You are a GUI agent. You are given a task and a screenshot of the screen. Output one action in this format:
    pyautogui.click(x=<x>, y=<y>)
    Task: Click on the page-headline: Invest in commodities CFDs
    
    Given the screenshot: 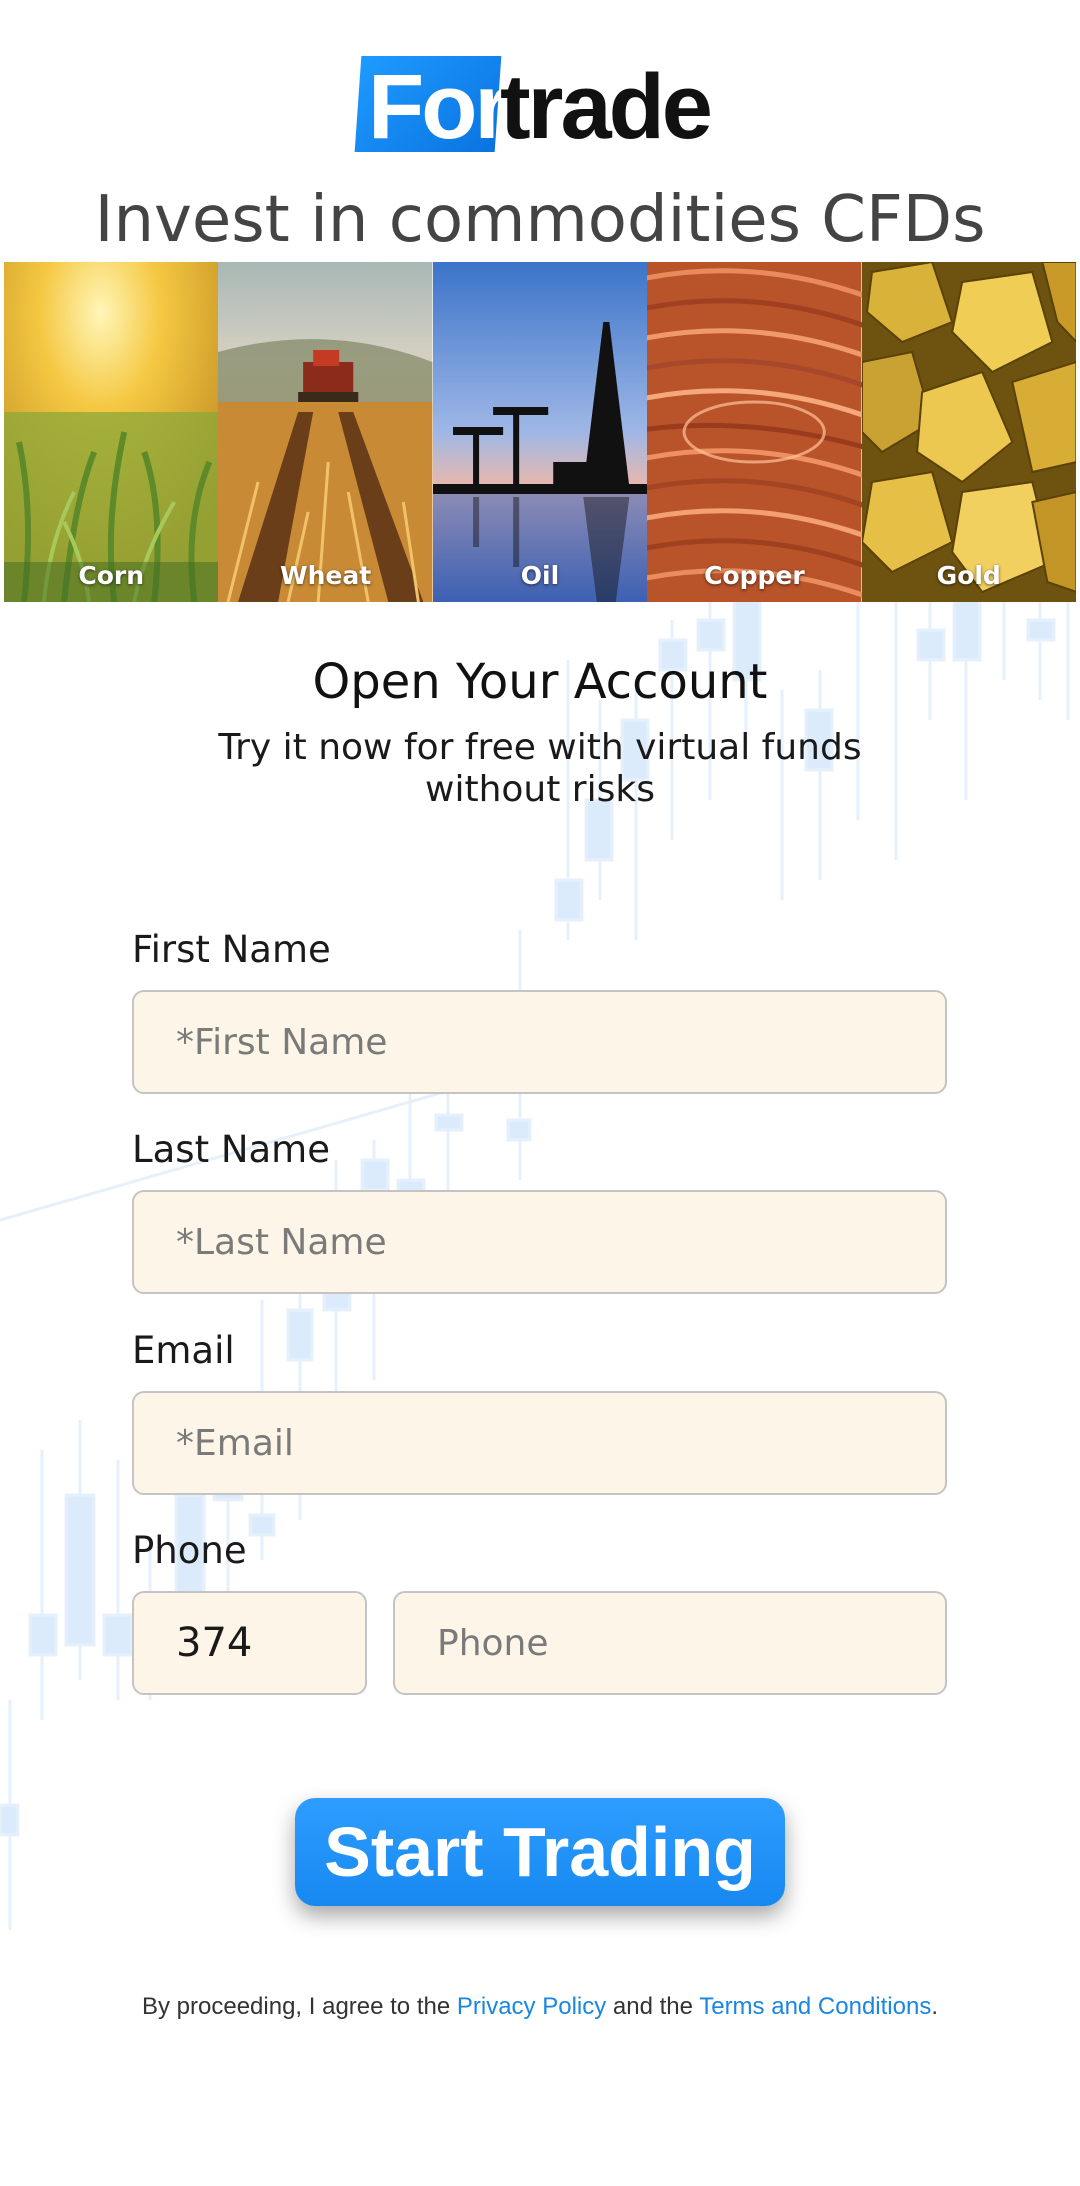 What is the action you would take?
    pyautogui.click(x=540, y=220)
    